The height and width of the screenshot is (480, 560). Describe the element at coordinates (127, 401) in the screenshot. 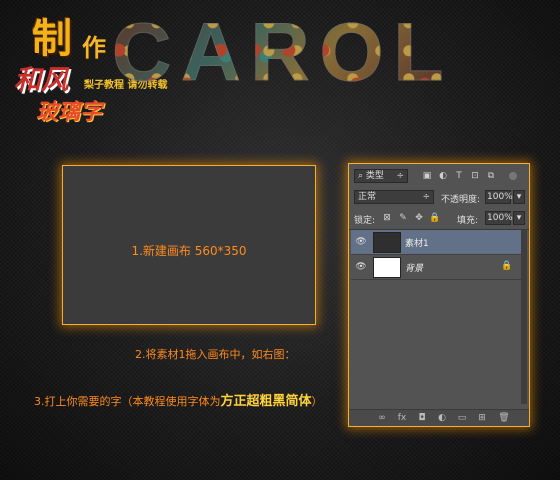

I see `step-3-prefix: 3.打上你需要的字（本教程使用字体为` at that location.